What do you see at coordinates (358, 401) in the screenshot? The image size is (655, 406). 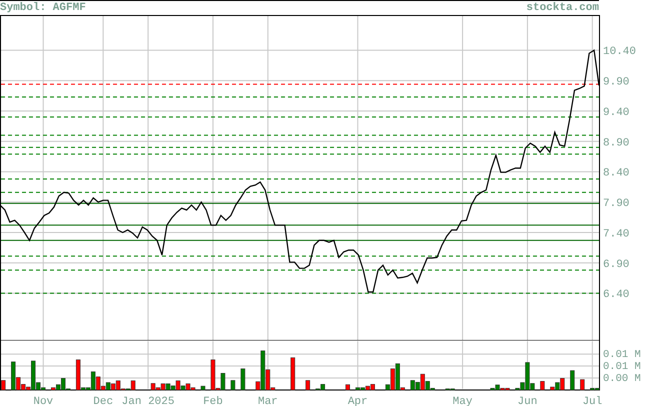 I see `axis-label: Apr` at bounding box center [358, 401].